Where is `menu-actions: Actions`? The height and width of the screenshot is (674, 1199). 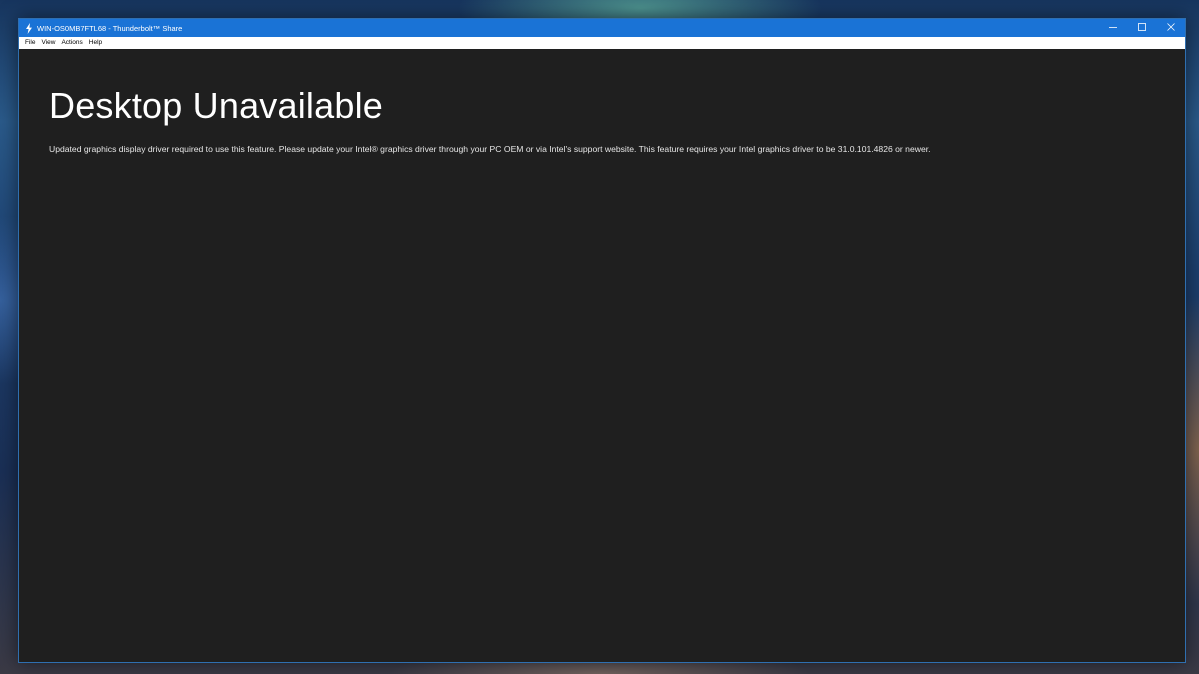 menu-actions: Actions is located at coordinates (71, 43).